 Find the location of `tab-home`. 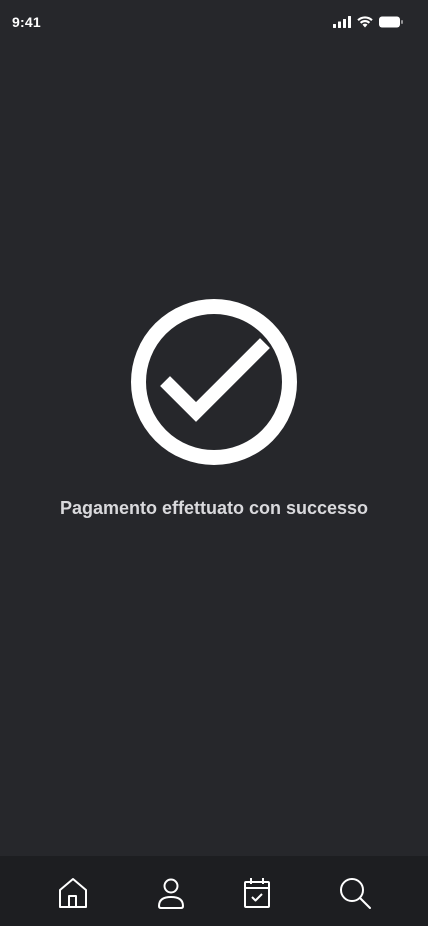

tab-home is located at coordinates (73, 893).